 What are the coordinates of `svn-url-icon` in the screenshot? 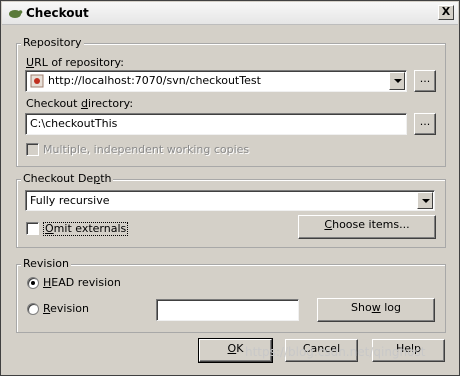 It's located at (37, 81).